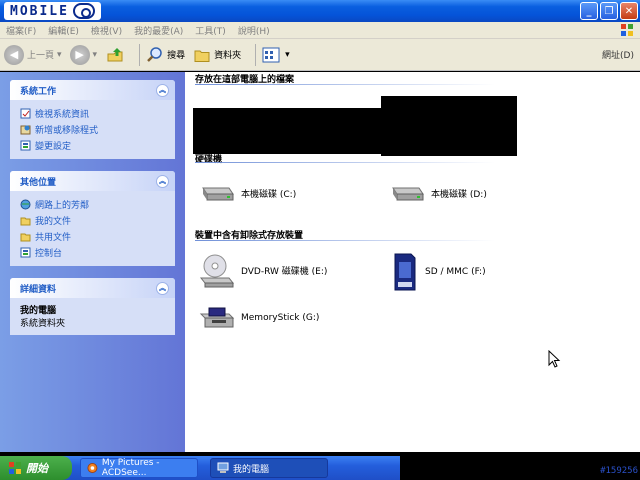  Describe the element at coordinates (106, 30) in the screenshot. I see `menu-view: 檢視(V)` at that location.